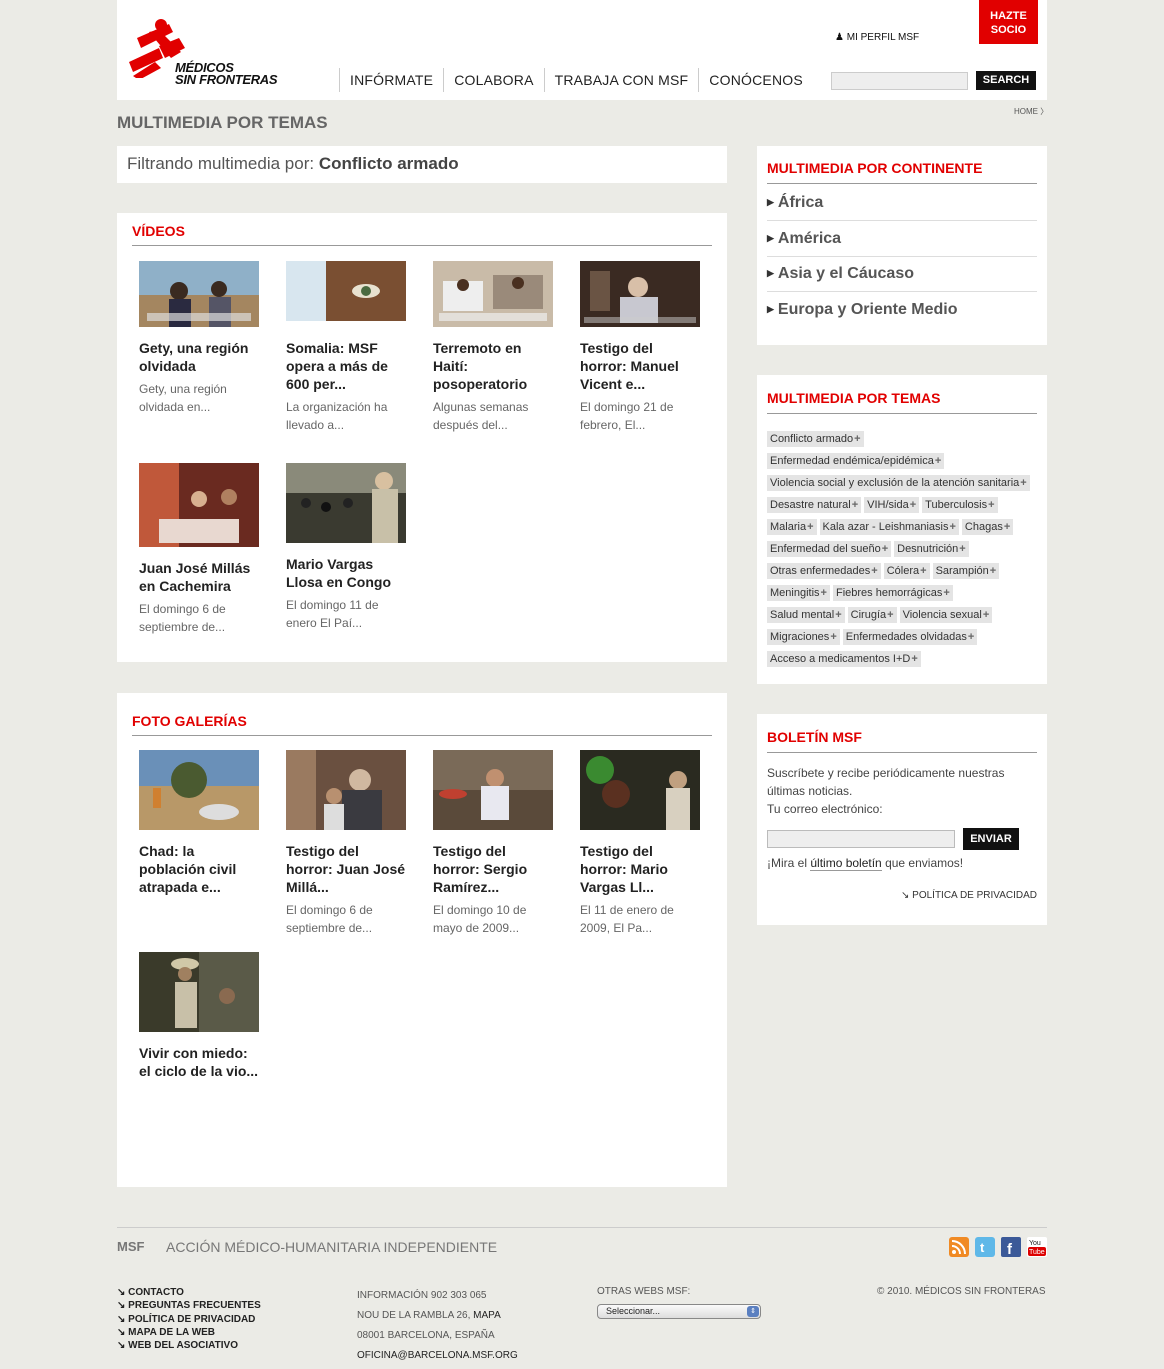 Image resolution: width=1164 pixels, height=1369 pixels. I want to click on theme-tag: Chagas+, so click(987, 527).